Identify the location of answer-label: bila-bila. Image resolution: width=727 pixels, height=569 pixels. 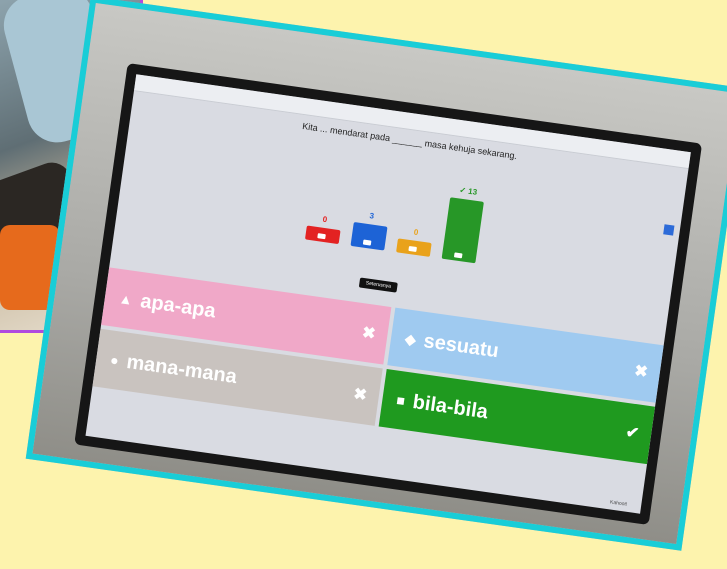
(450, 406).